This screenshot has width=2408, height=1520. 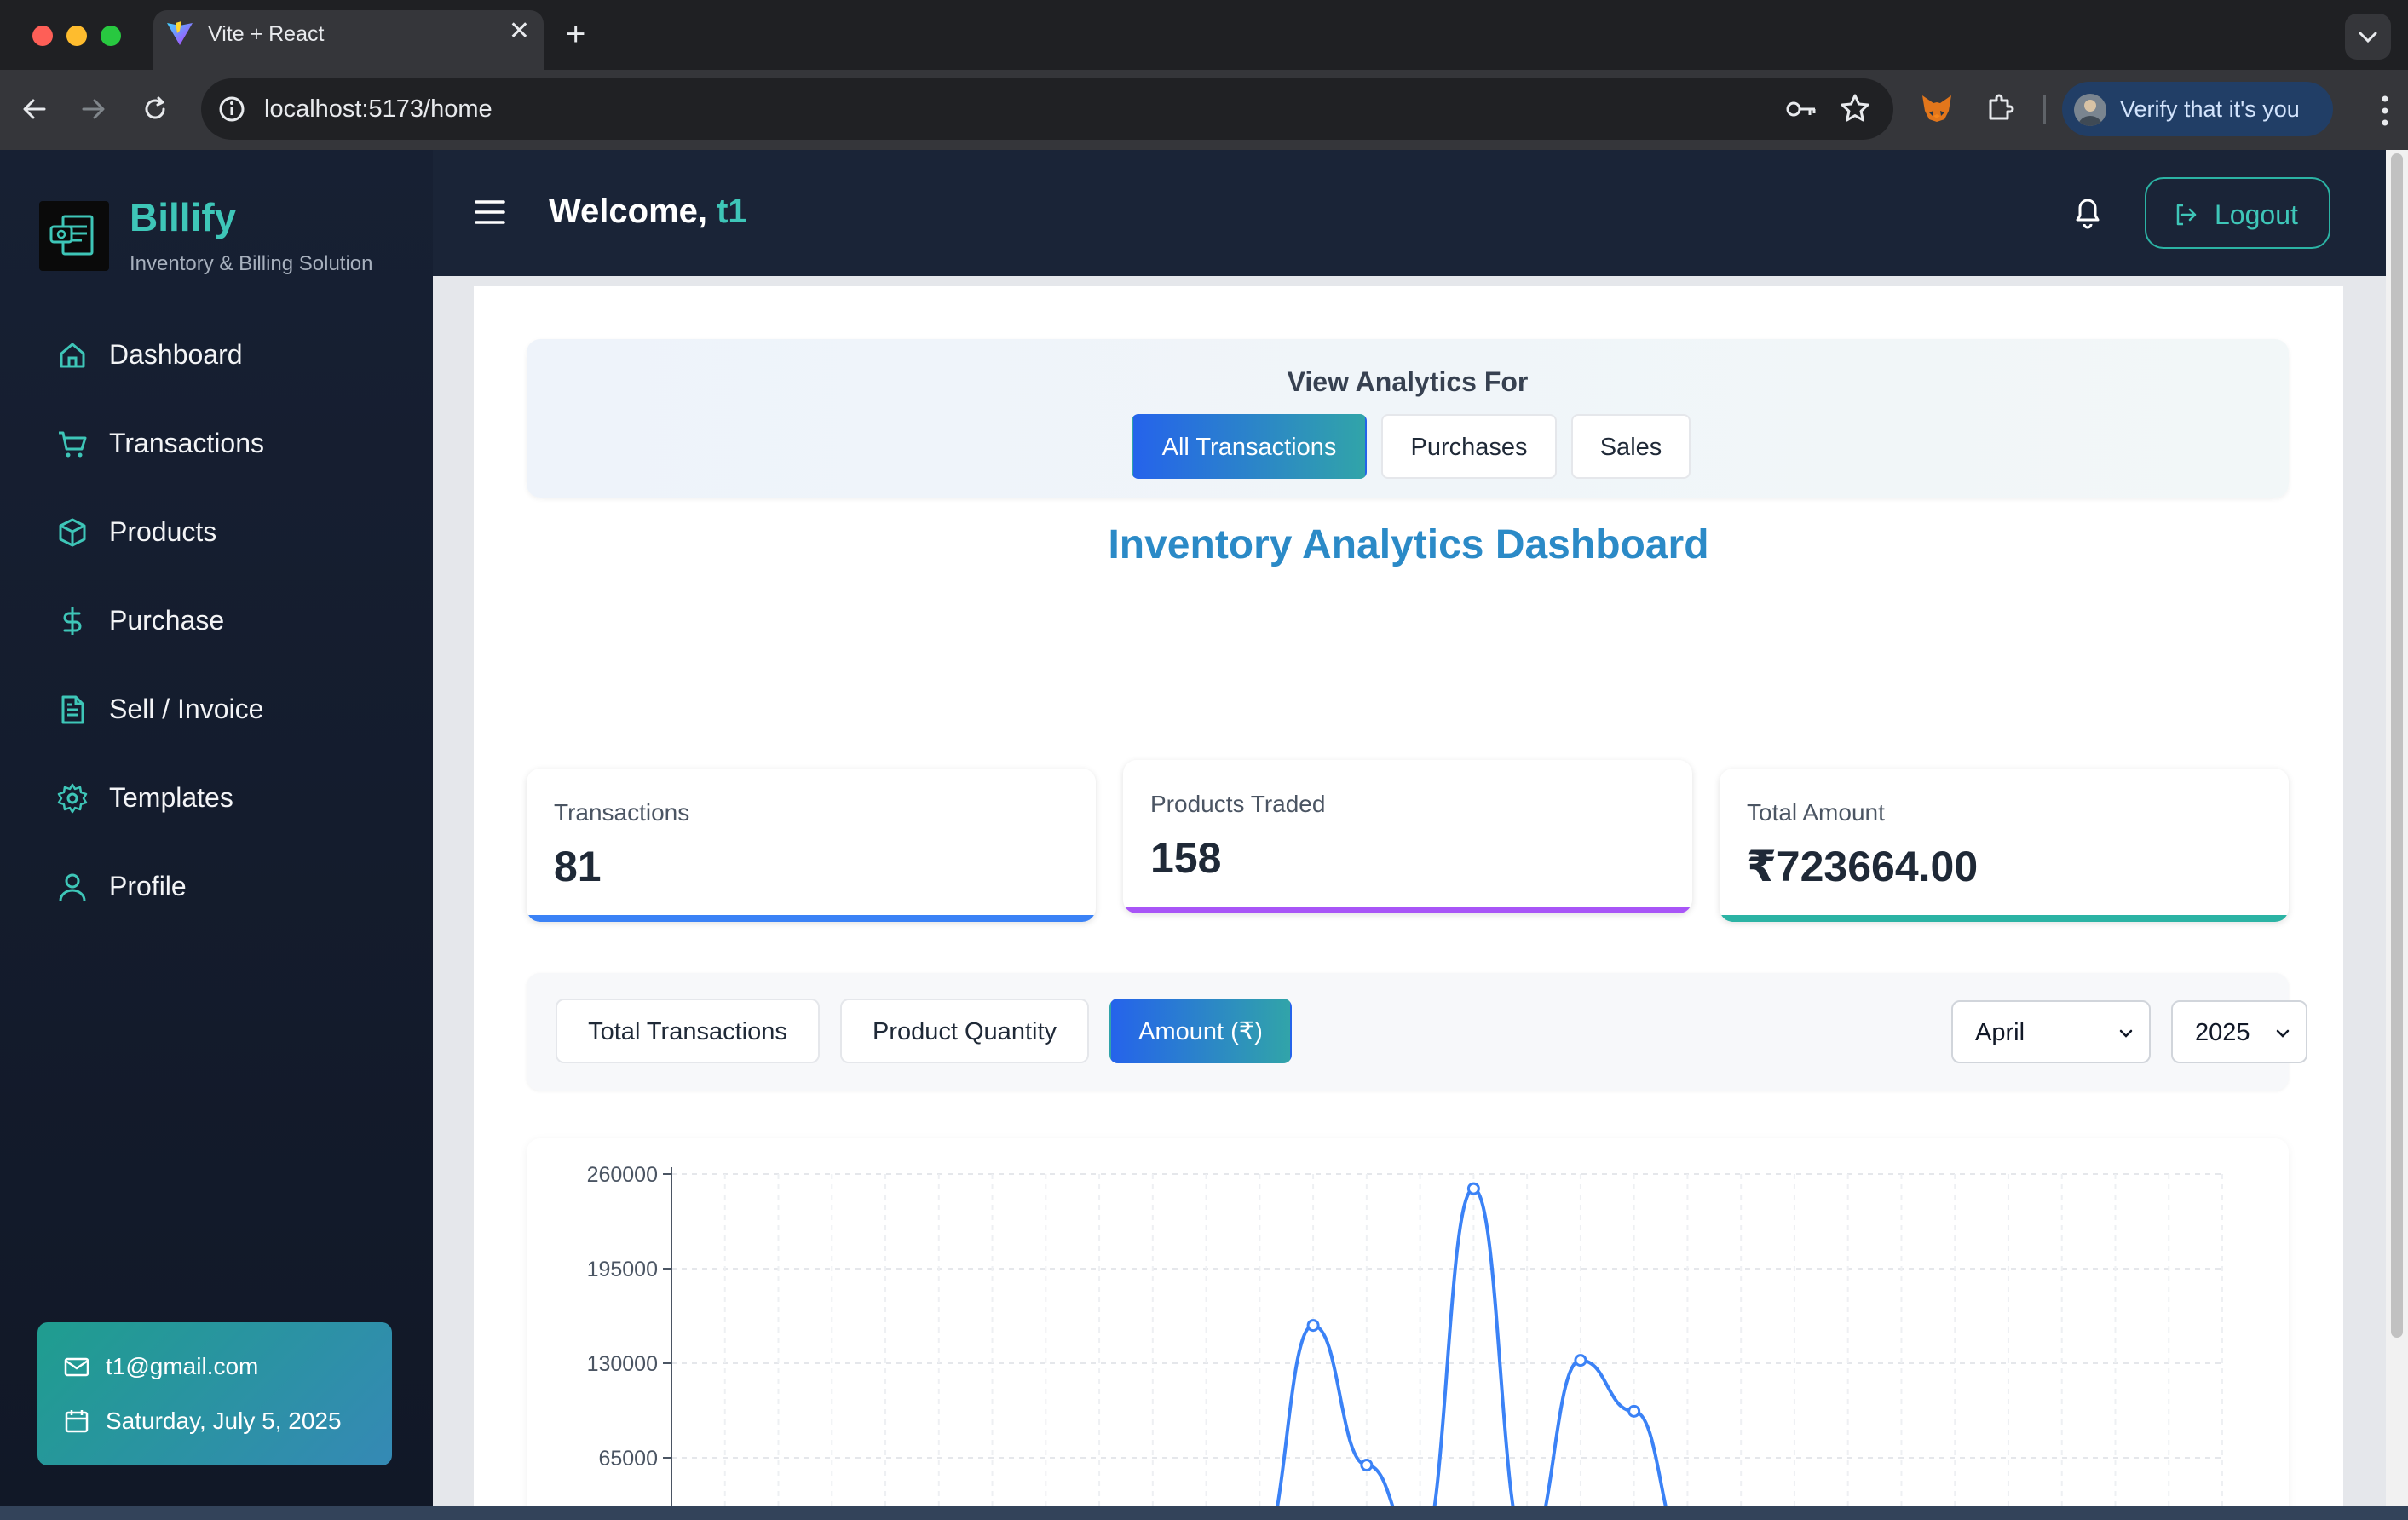 I want to click on close-window-button, so click(x=42, y=36).